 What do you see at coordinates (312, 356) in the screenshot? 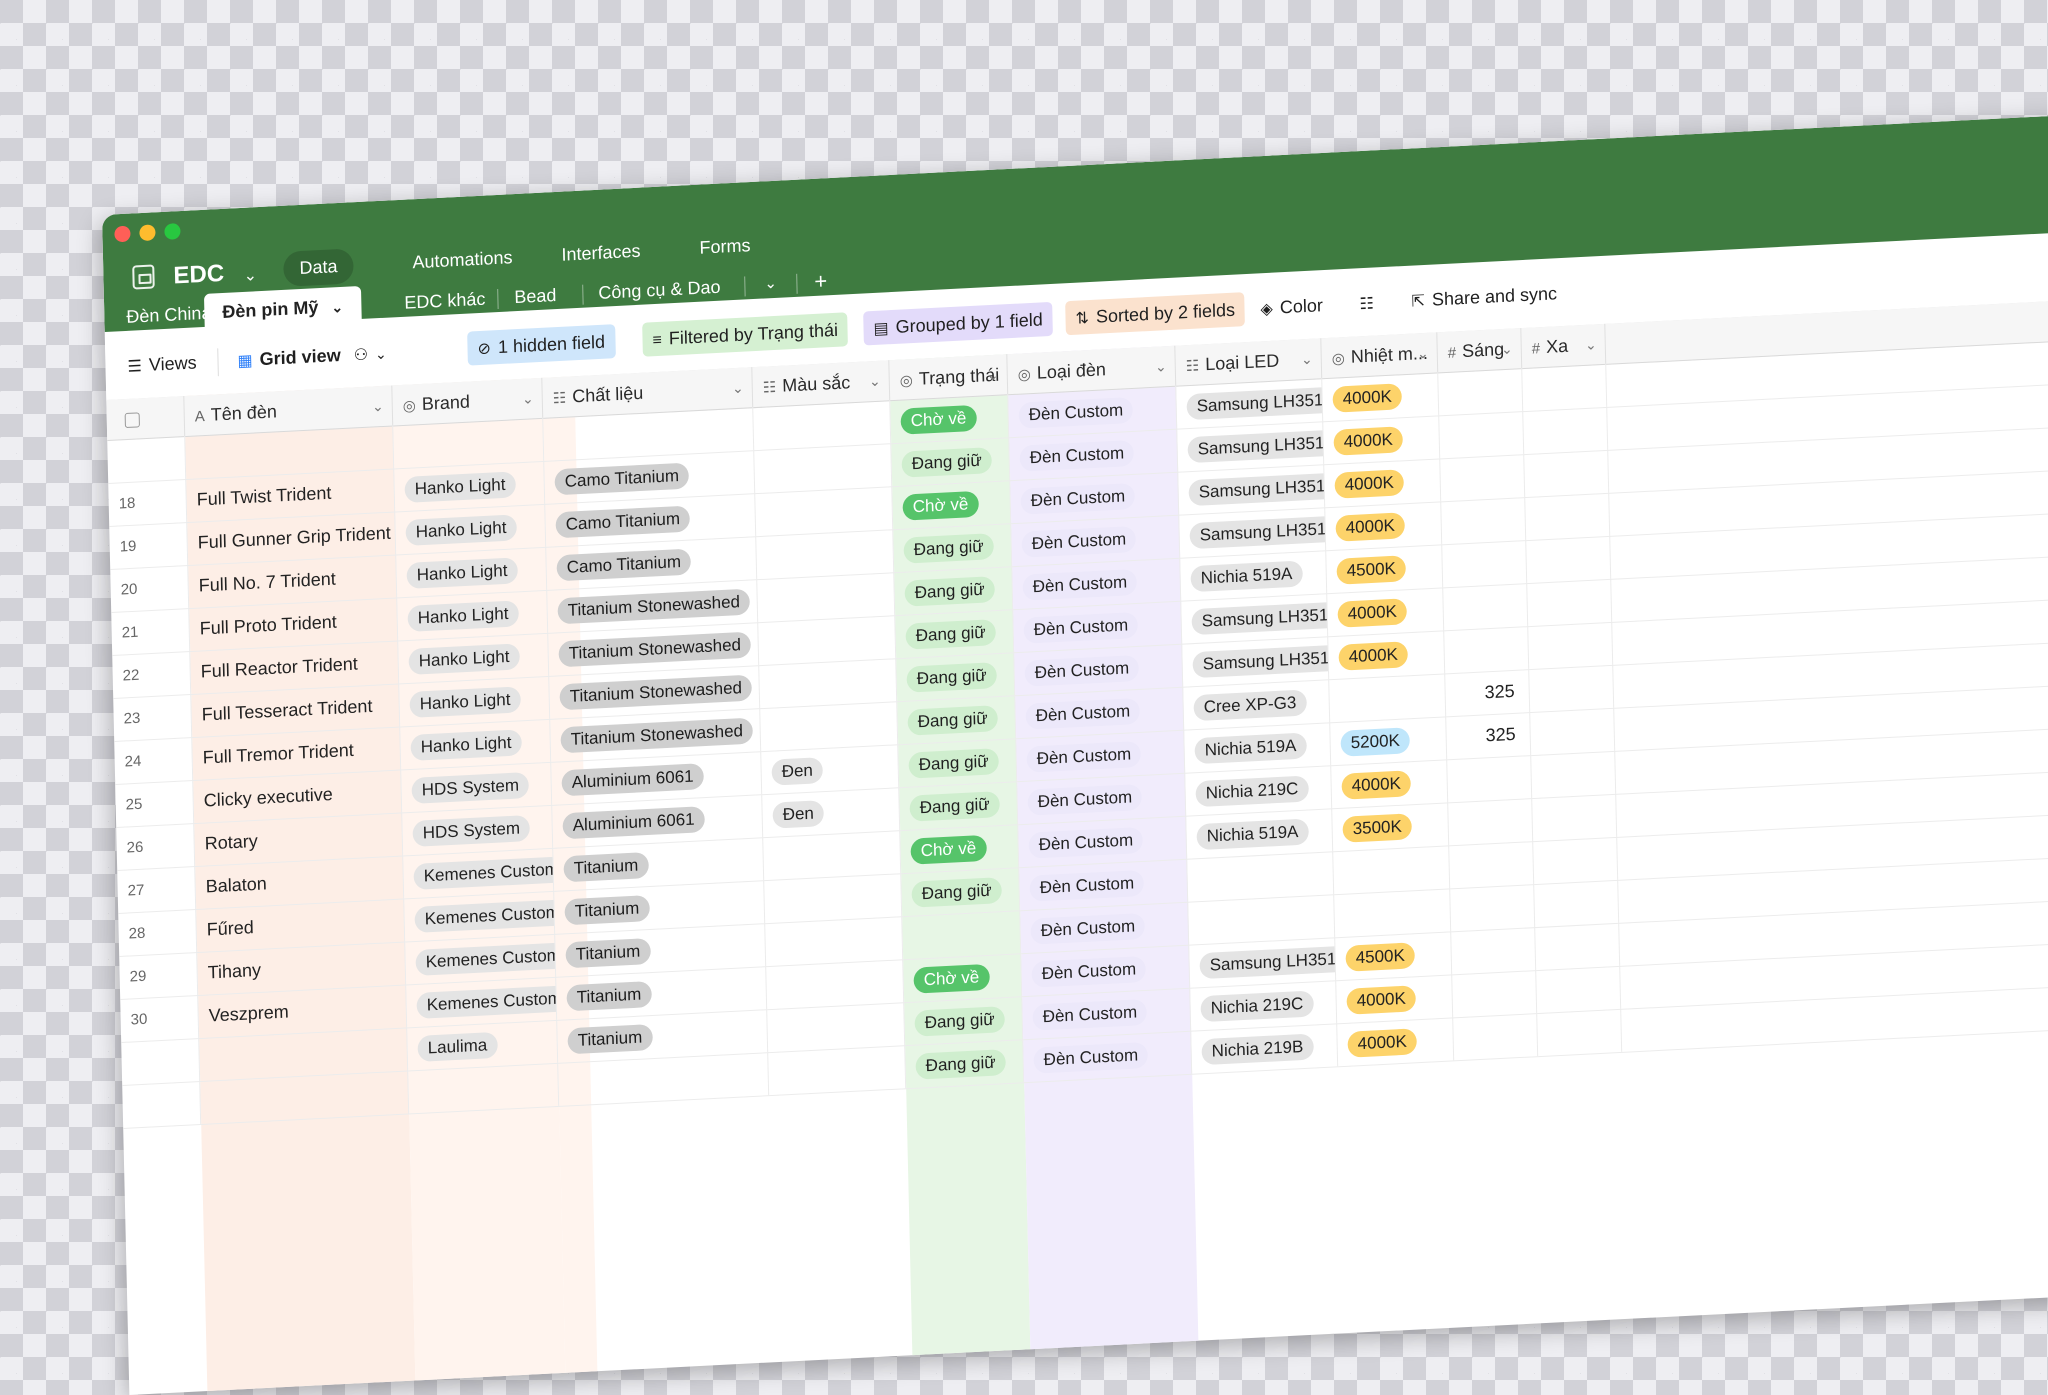
I see `grid-view-button: ▦ Grid view ⚇ ⌄` at bounding box center [312, 356].